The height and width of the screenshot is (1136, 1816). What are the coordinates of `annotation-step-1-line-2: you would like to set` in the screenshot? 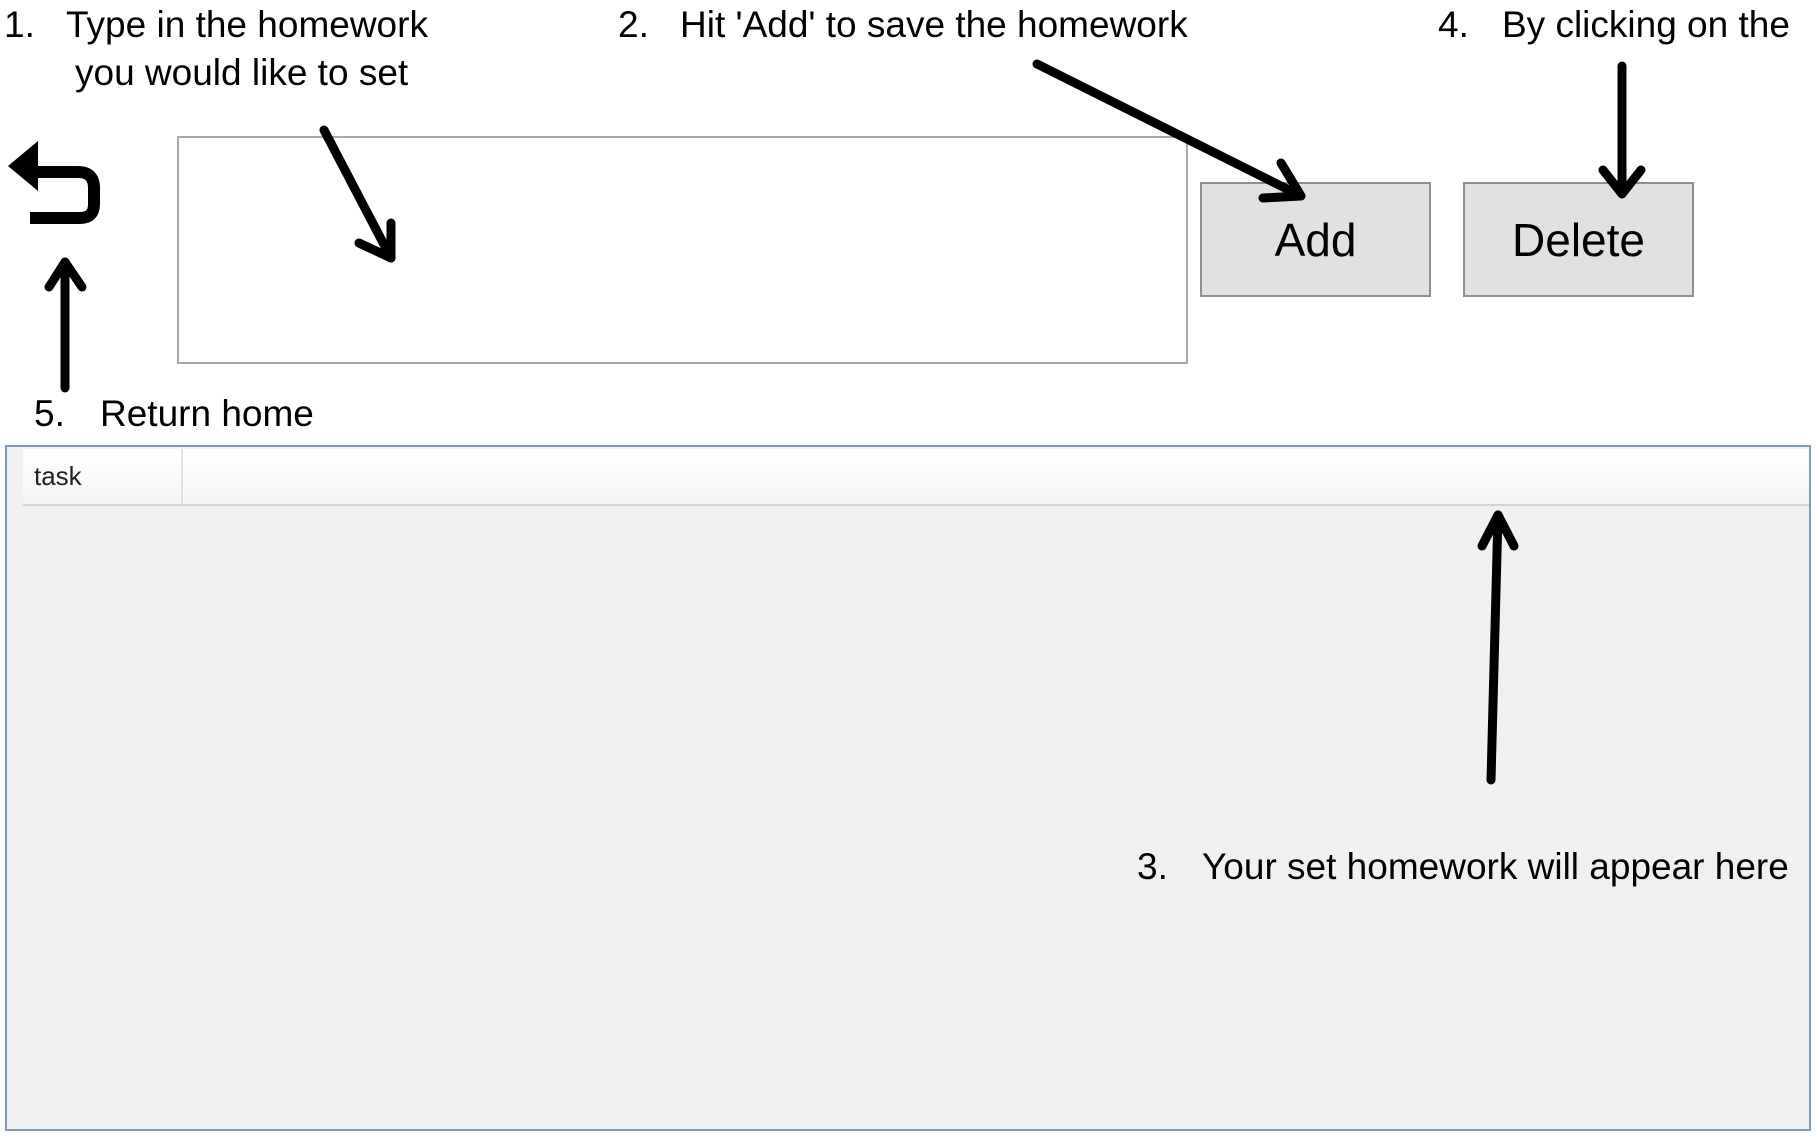 It's located at (241, 73).